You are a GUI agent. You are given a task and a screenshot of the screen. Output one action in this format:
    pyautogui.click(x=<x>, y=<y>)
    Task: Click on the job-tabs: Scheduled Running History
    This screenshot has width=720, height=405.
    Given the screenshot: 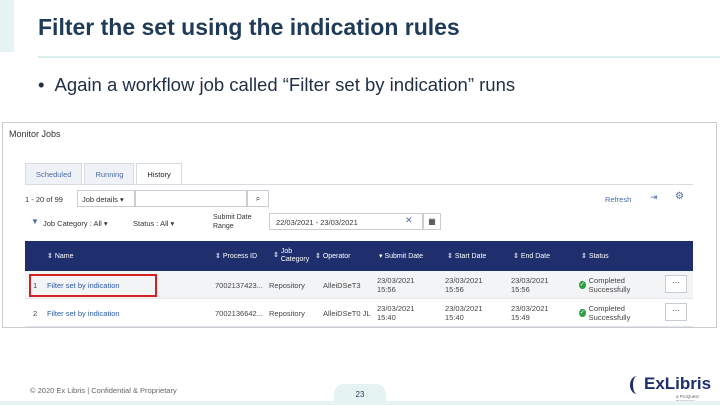 What is the action you would take?
    pyautogui.click(x=104, y=174)
    